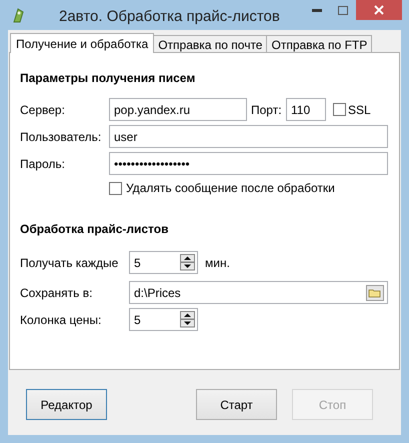 Image resolution: width=409 pixels, height=443 pixels. What do you see at coordinates (57, 293) in the screenshot?
I see `field-label: Сохранять в:` at bounding box center [57, 293].